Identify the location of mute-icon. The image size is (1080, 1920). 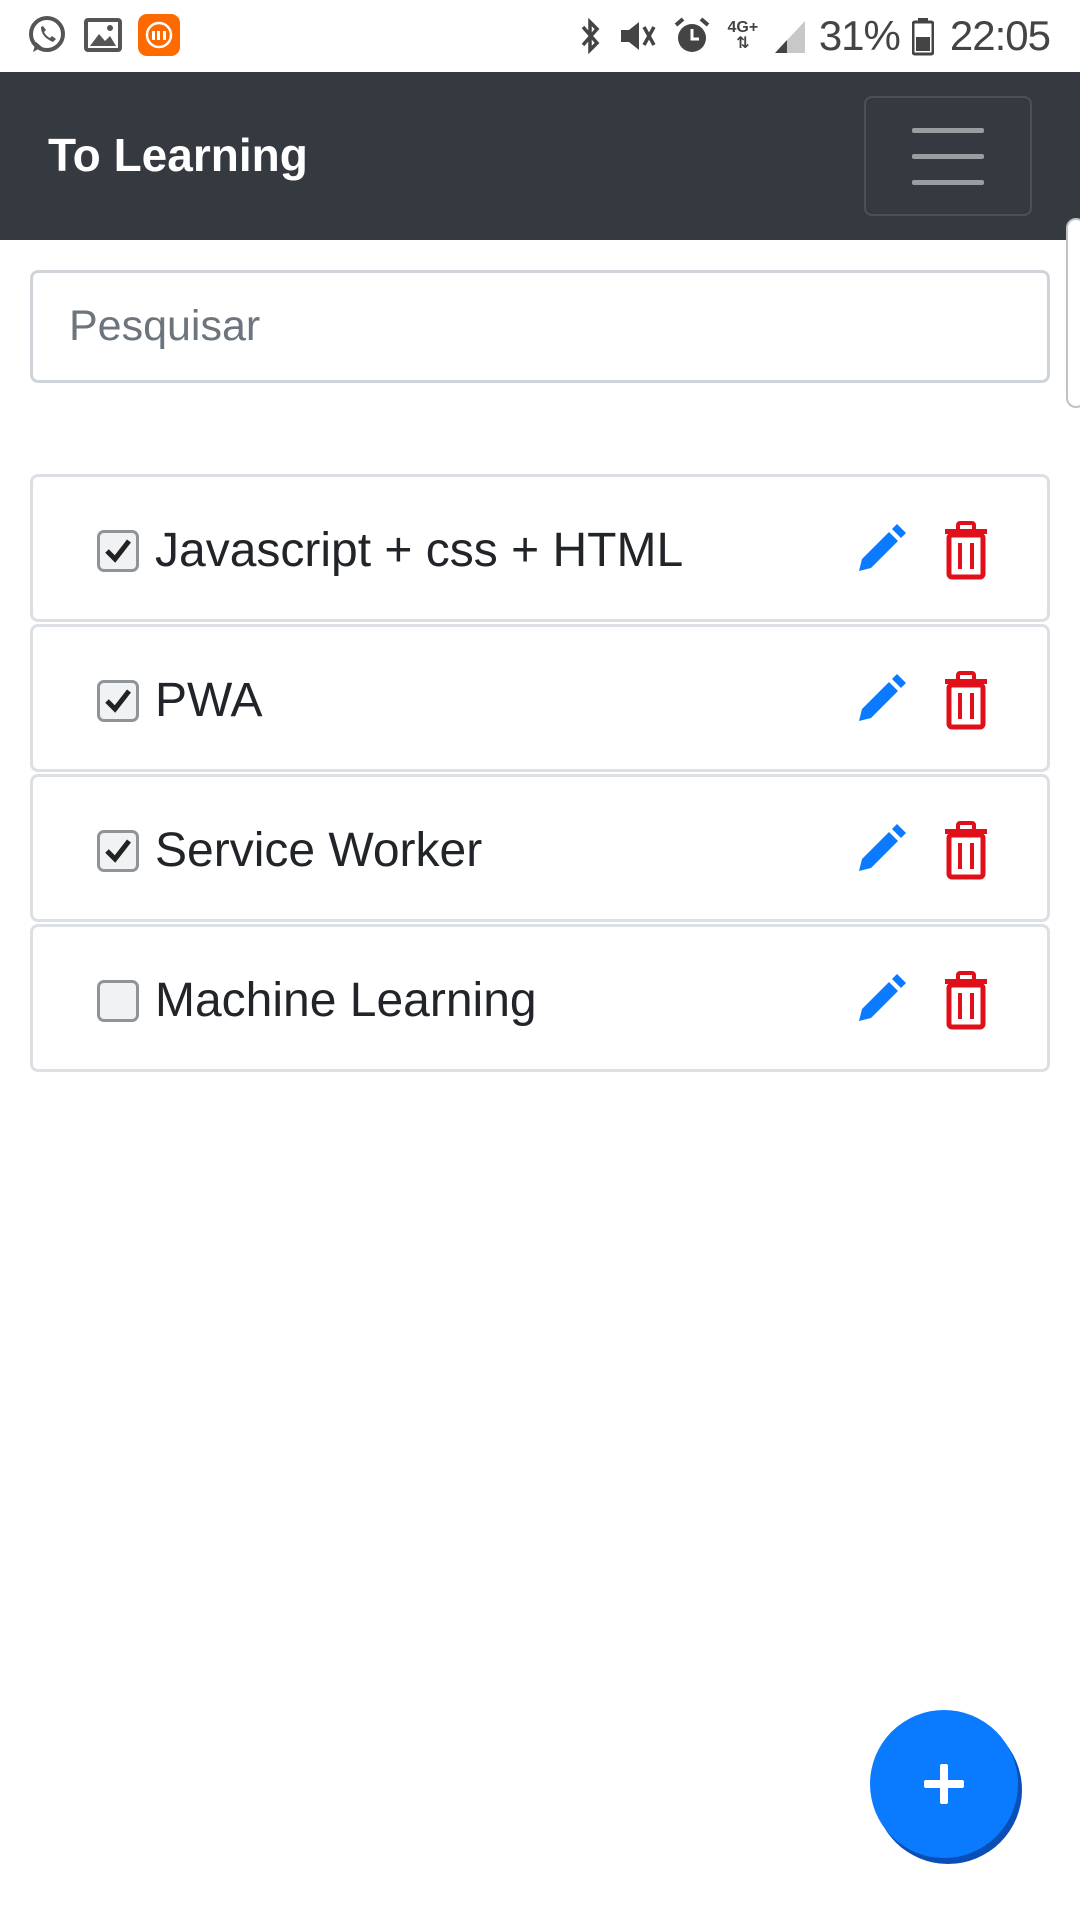
(638, 36).